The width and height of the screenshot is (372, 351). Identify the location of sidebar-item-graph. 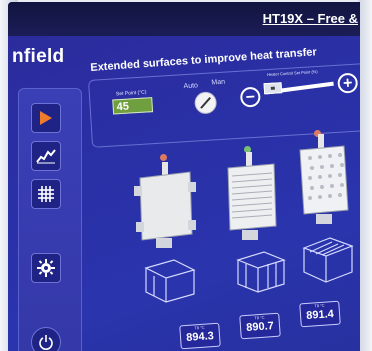
(46, 156).